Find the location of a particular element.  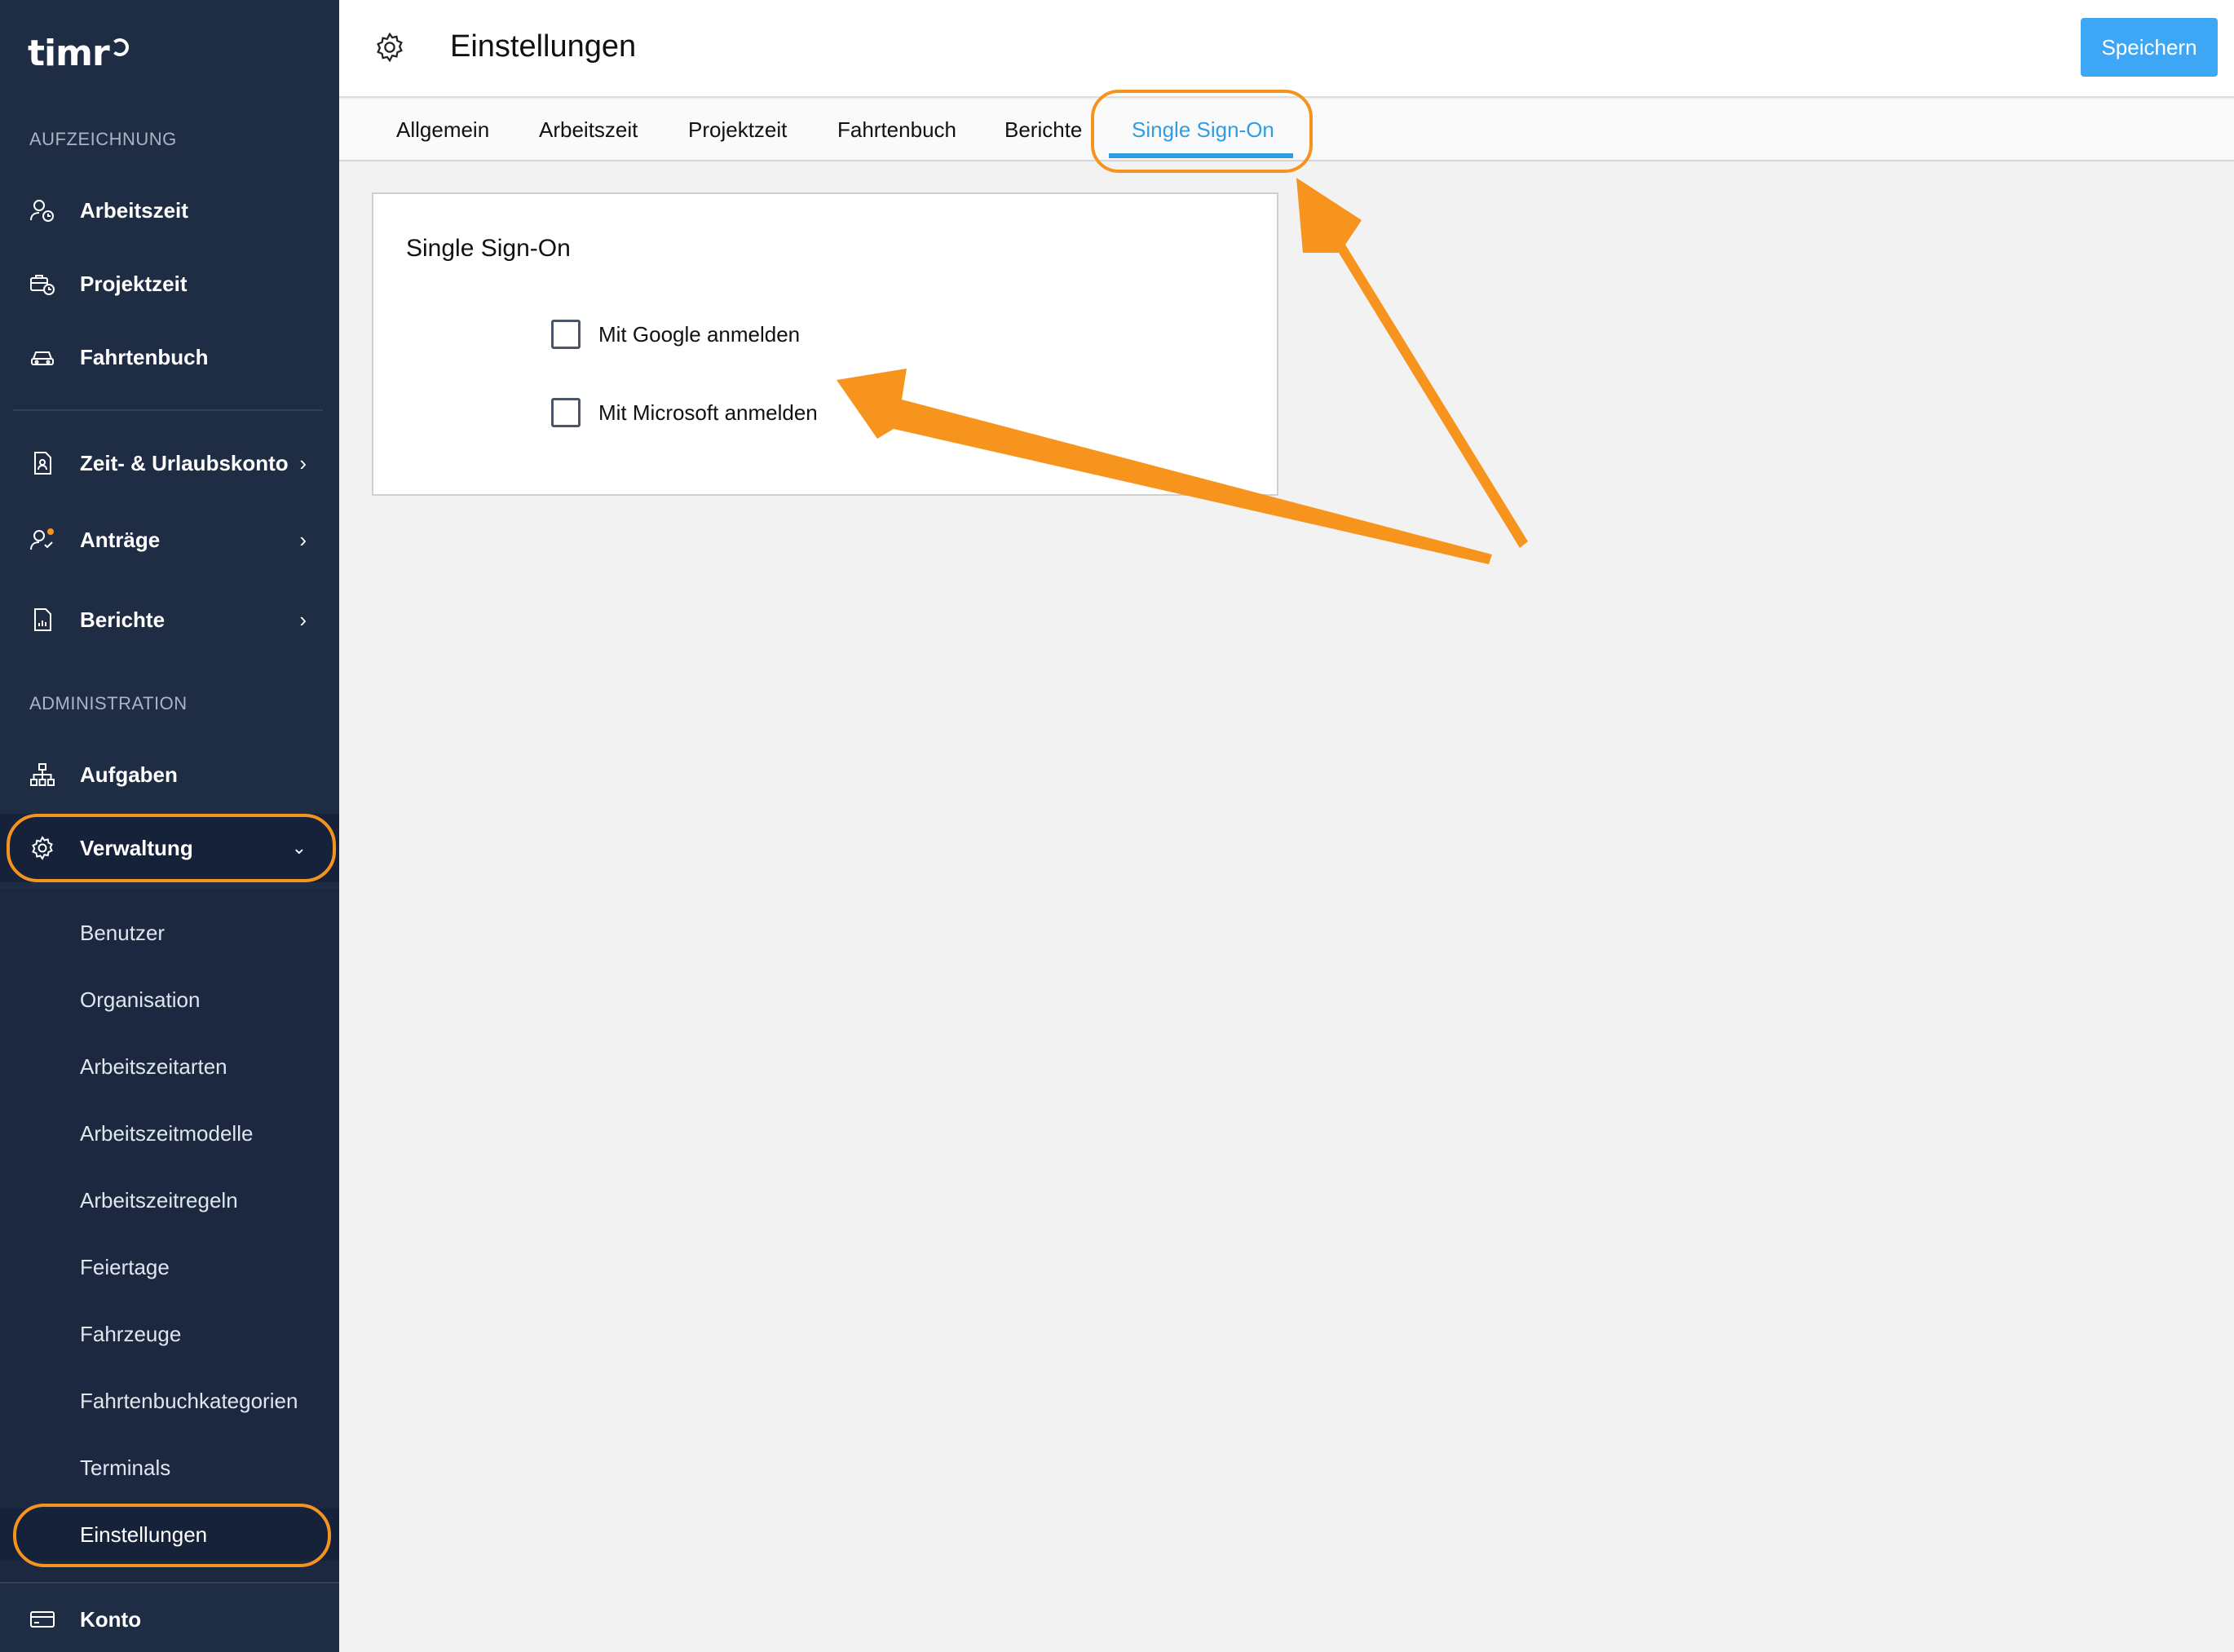

report-icon is located at coordinates (42, 620).